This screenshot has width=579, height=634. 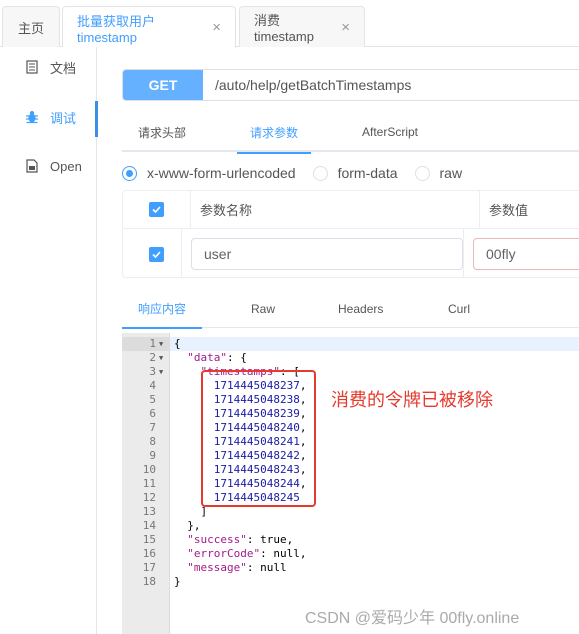 I want to click on code-line: 2 ▼ "data": {, so click(x=350, y=358).